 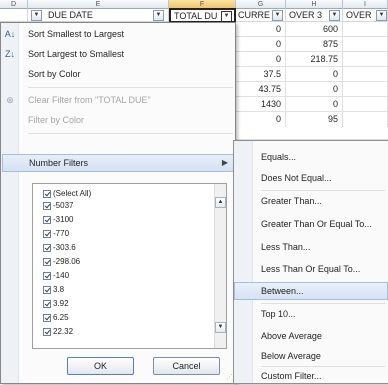 I want to click on cell-over30: 95, so click(x=314, y=119).